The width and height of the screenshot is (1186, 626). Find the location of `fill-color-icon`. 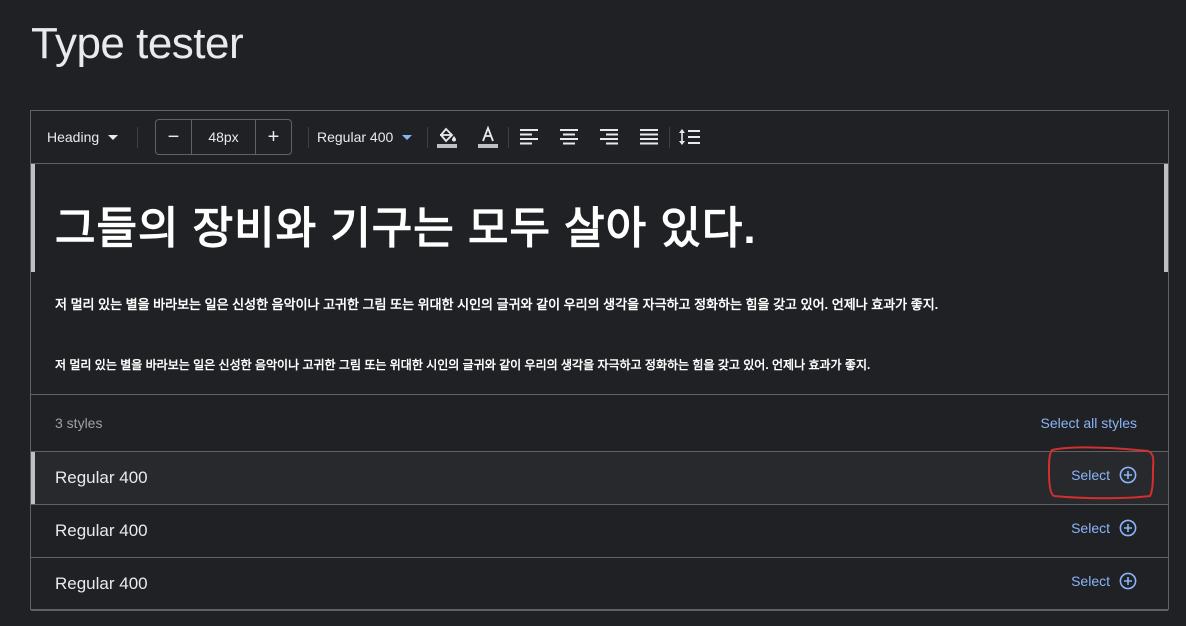

fill-color-icon is located at coordinates (447, 137).